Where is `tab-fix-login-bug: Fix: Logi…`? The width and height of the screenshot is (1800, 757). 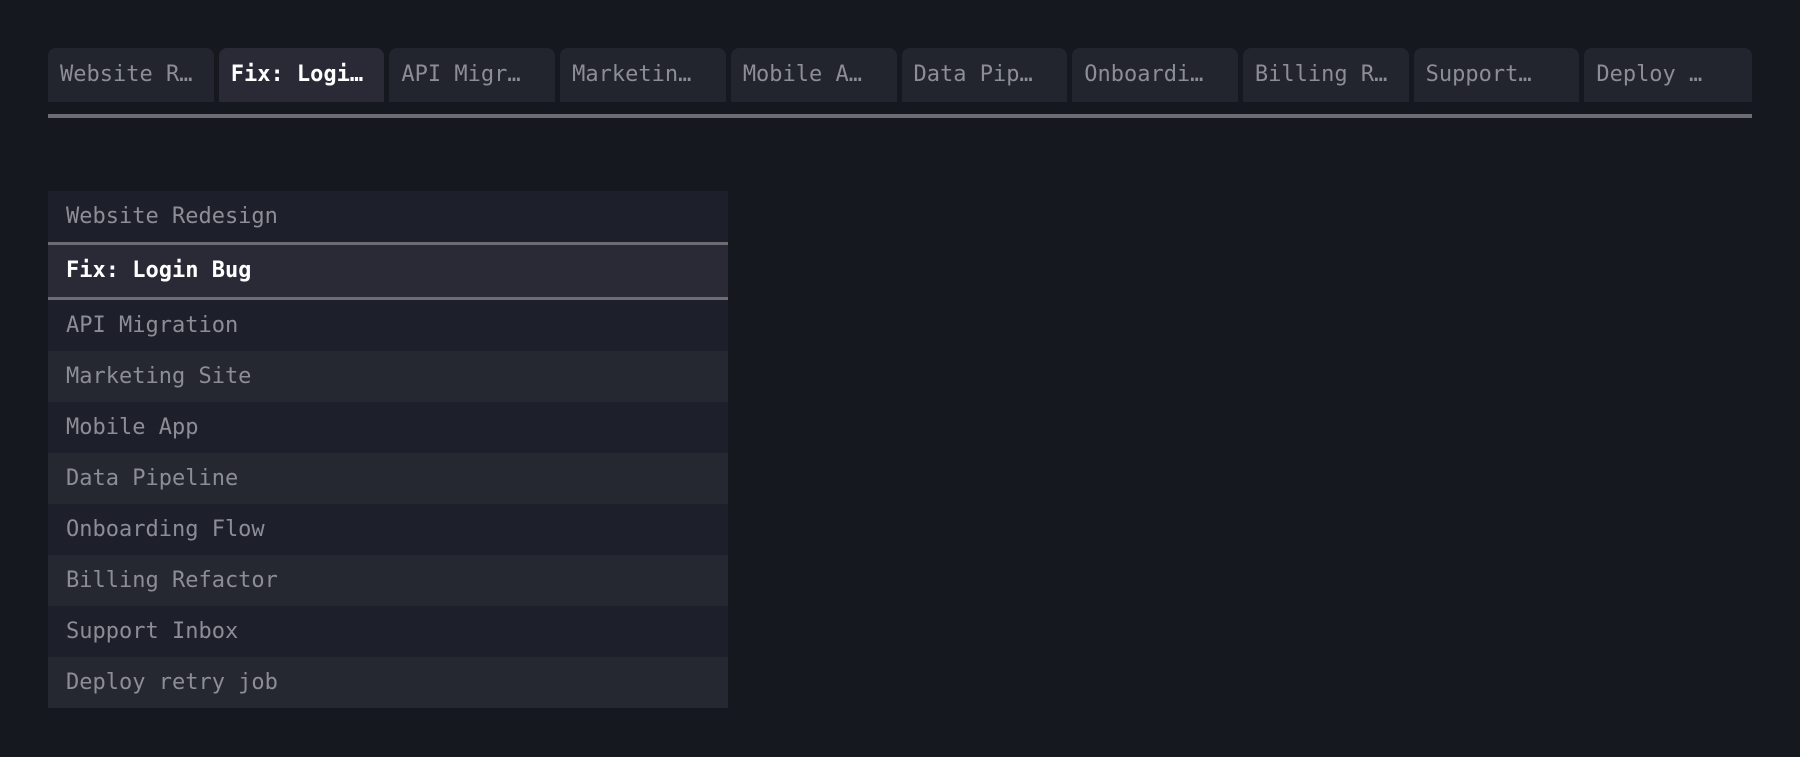
tab-fix-login-bug: Fix: Logi… is located at coordinates (301, 75).